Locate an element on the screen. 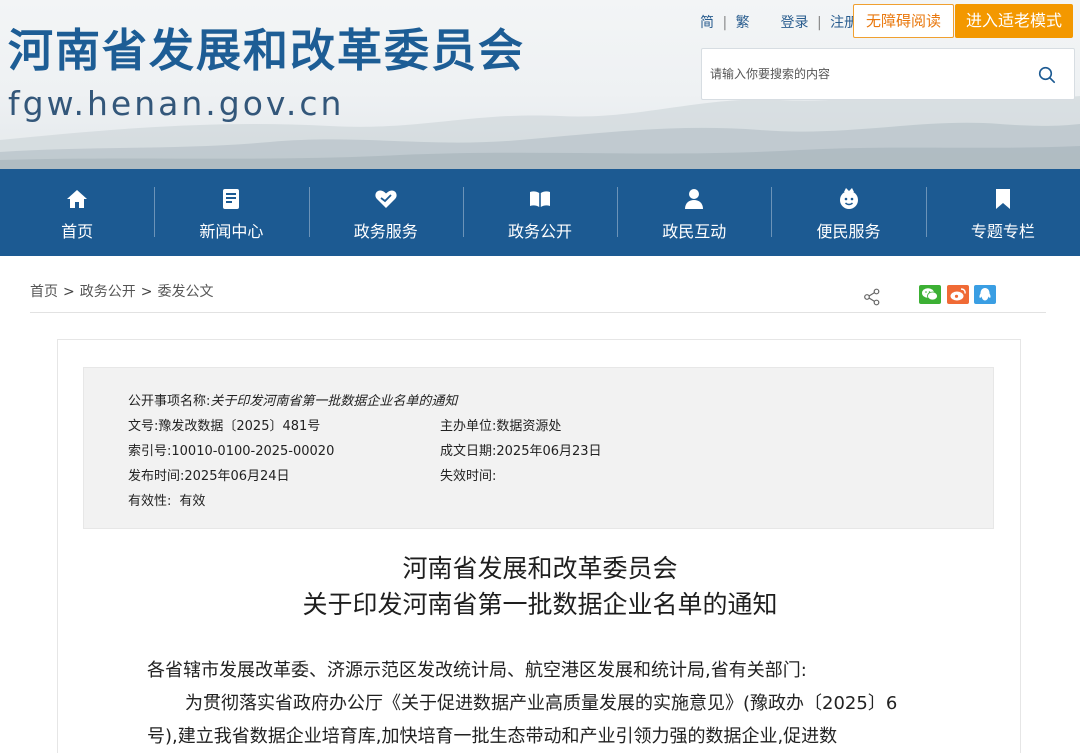 This screenshot has width=1080, height=753. service-icon is located at coordinates (386, 199).